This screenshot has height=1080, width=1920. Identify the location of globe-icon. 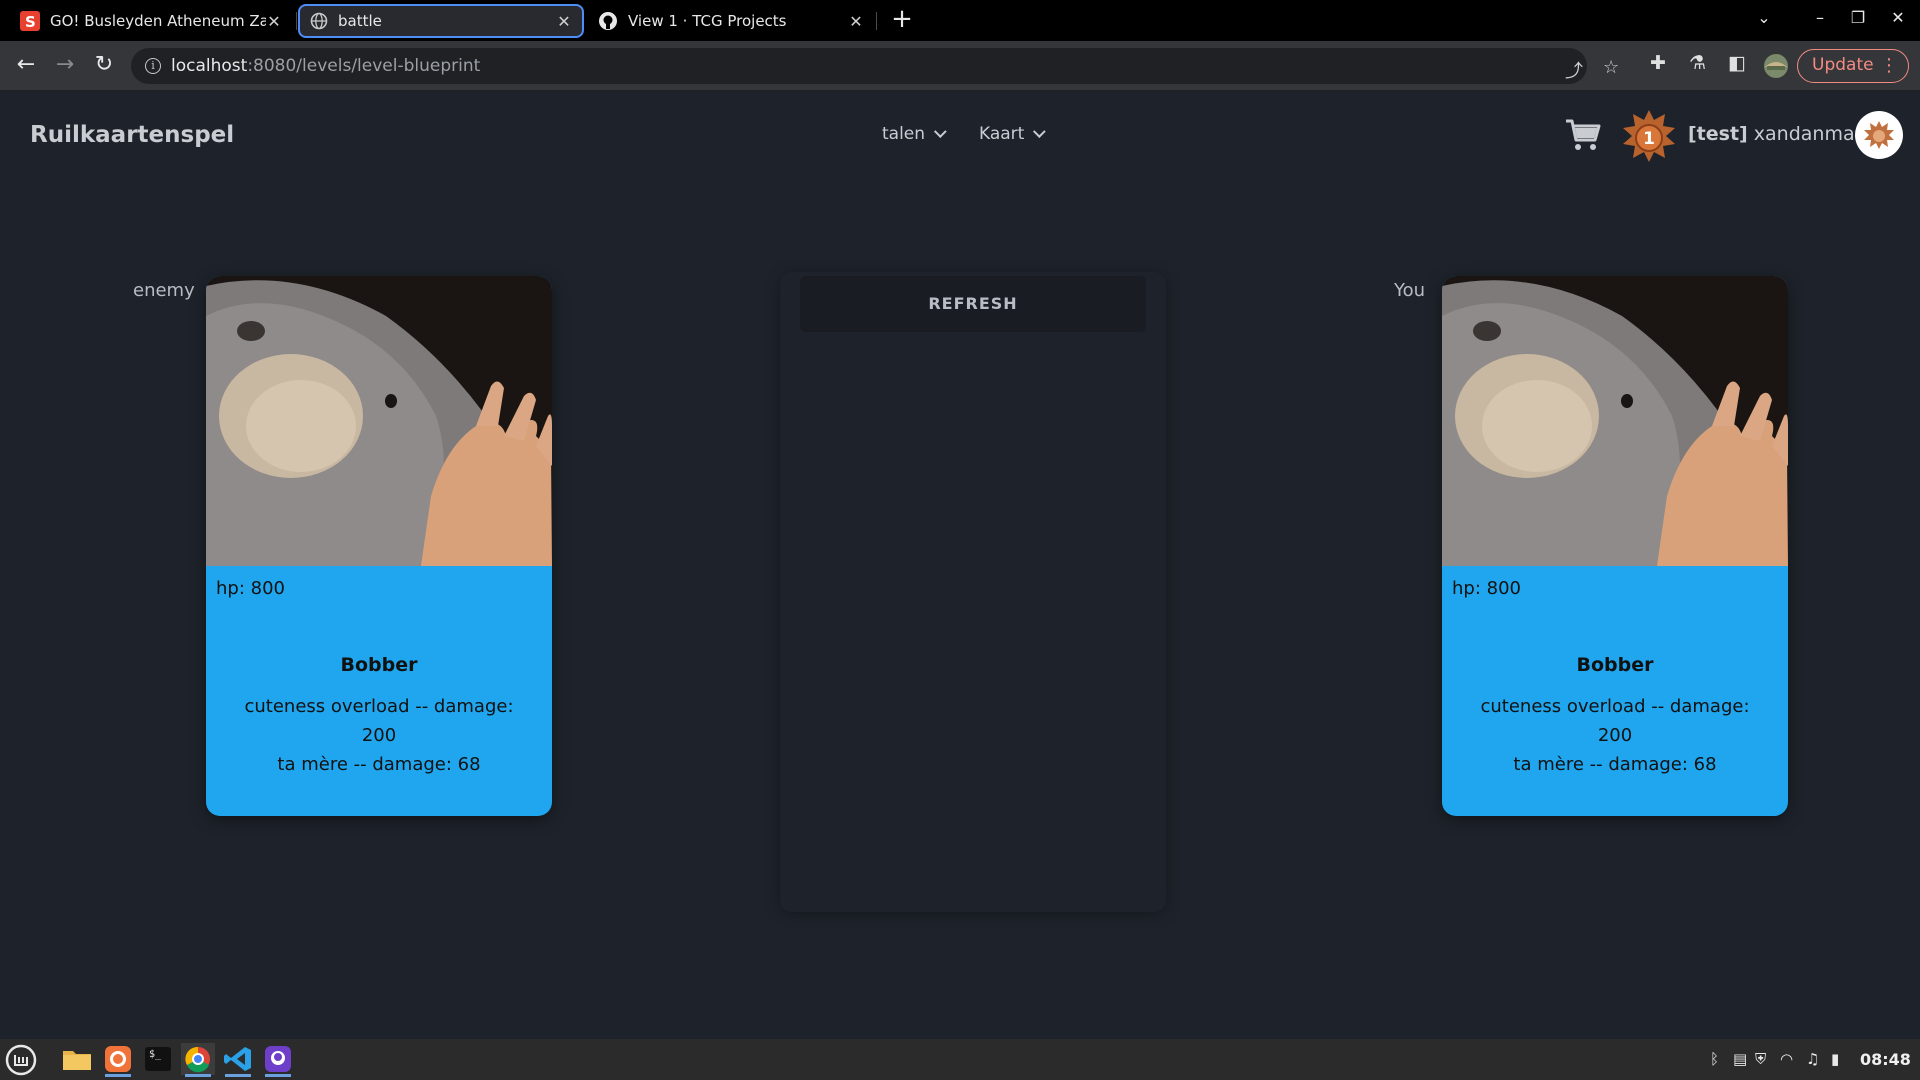
(319, 21).